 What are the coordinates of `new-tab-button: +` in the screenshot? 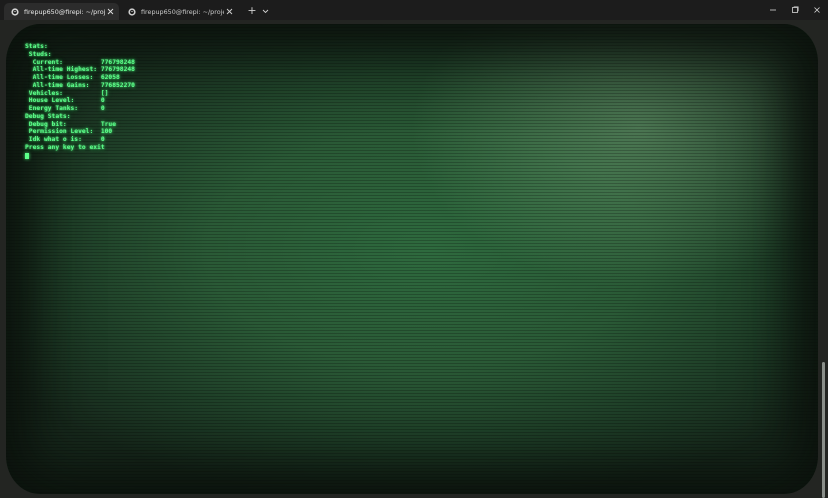 It's located at (252, 11).